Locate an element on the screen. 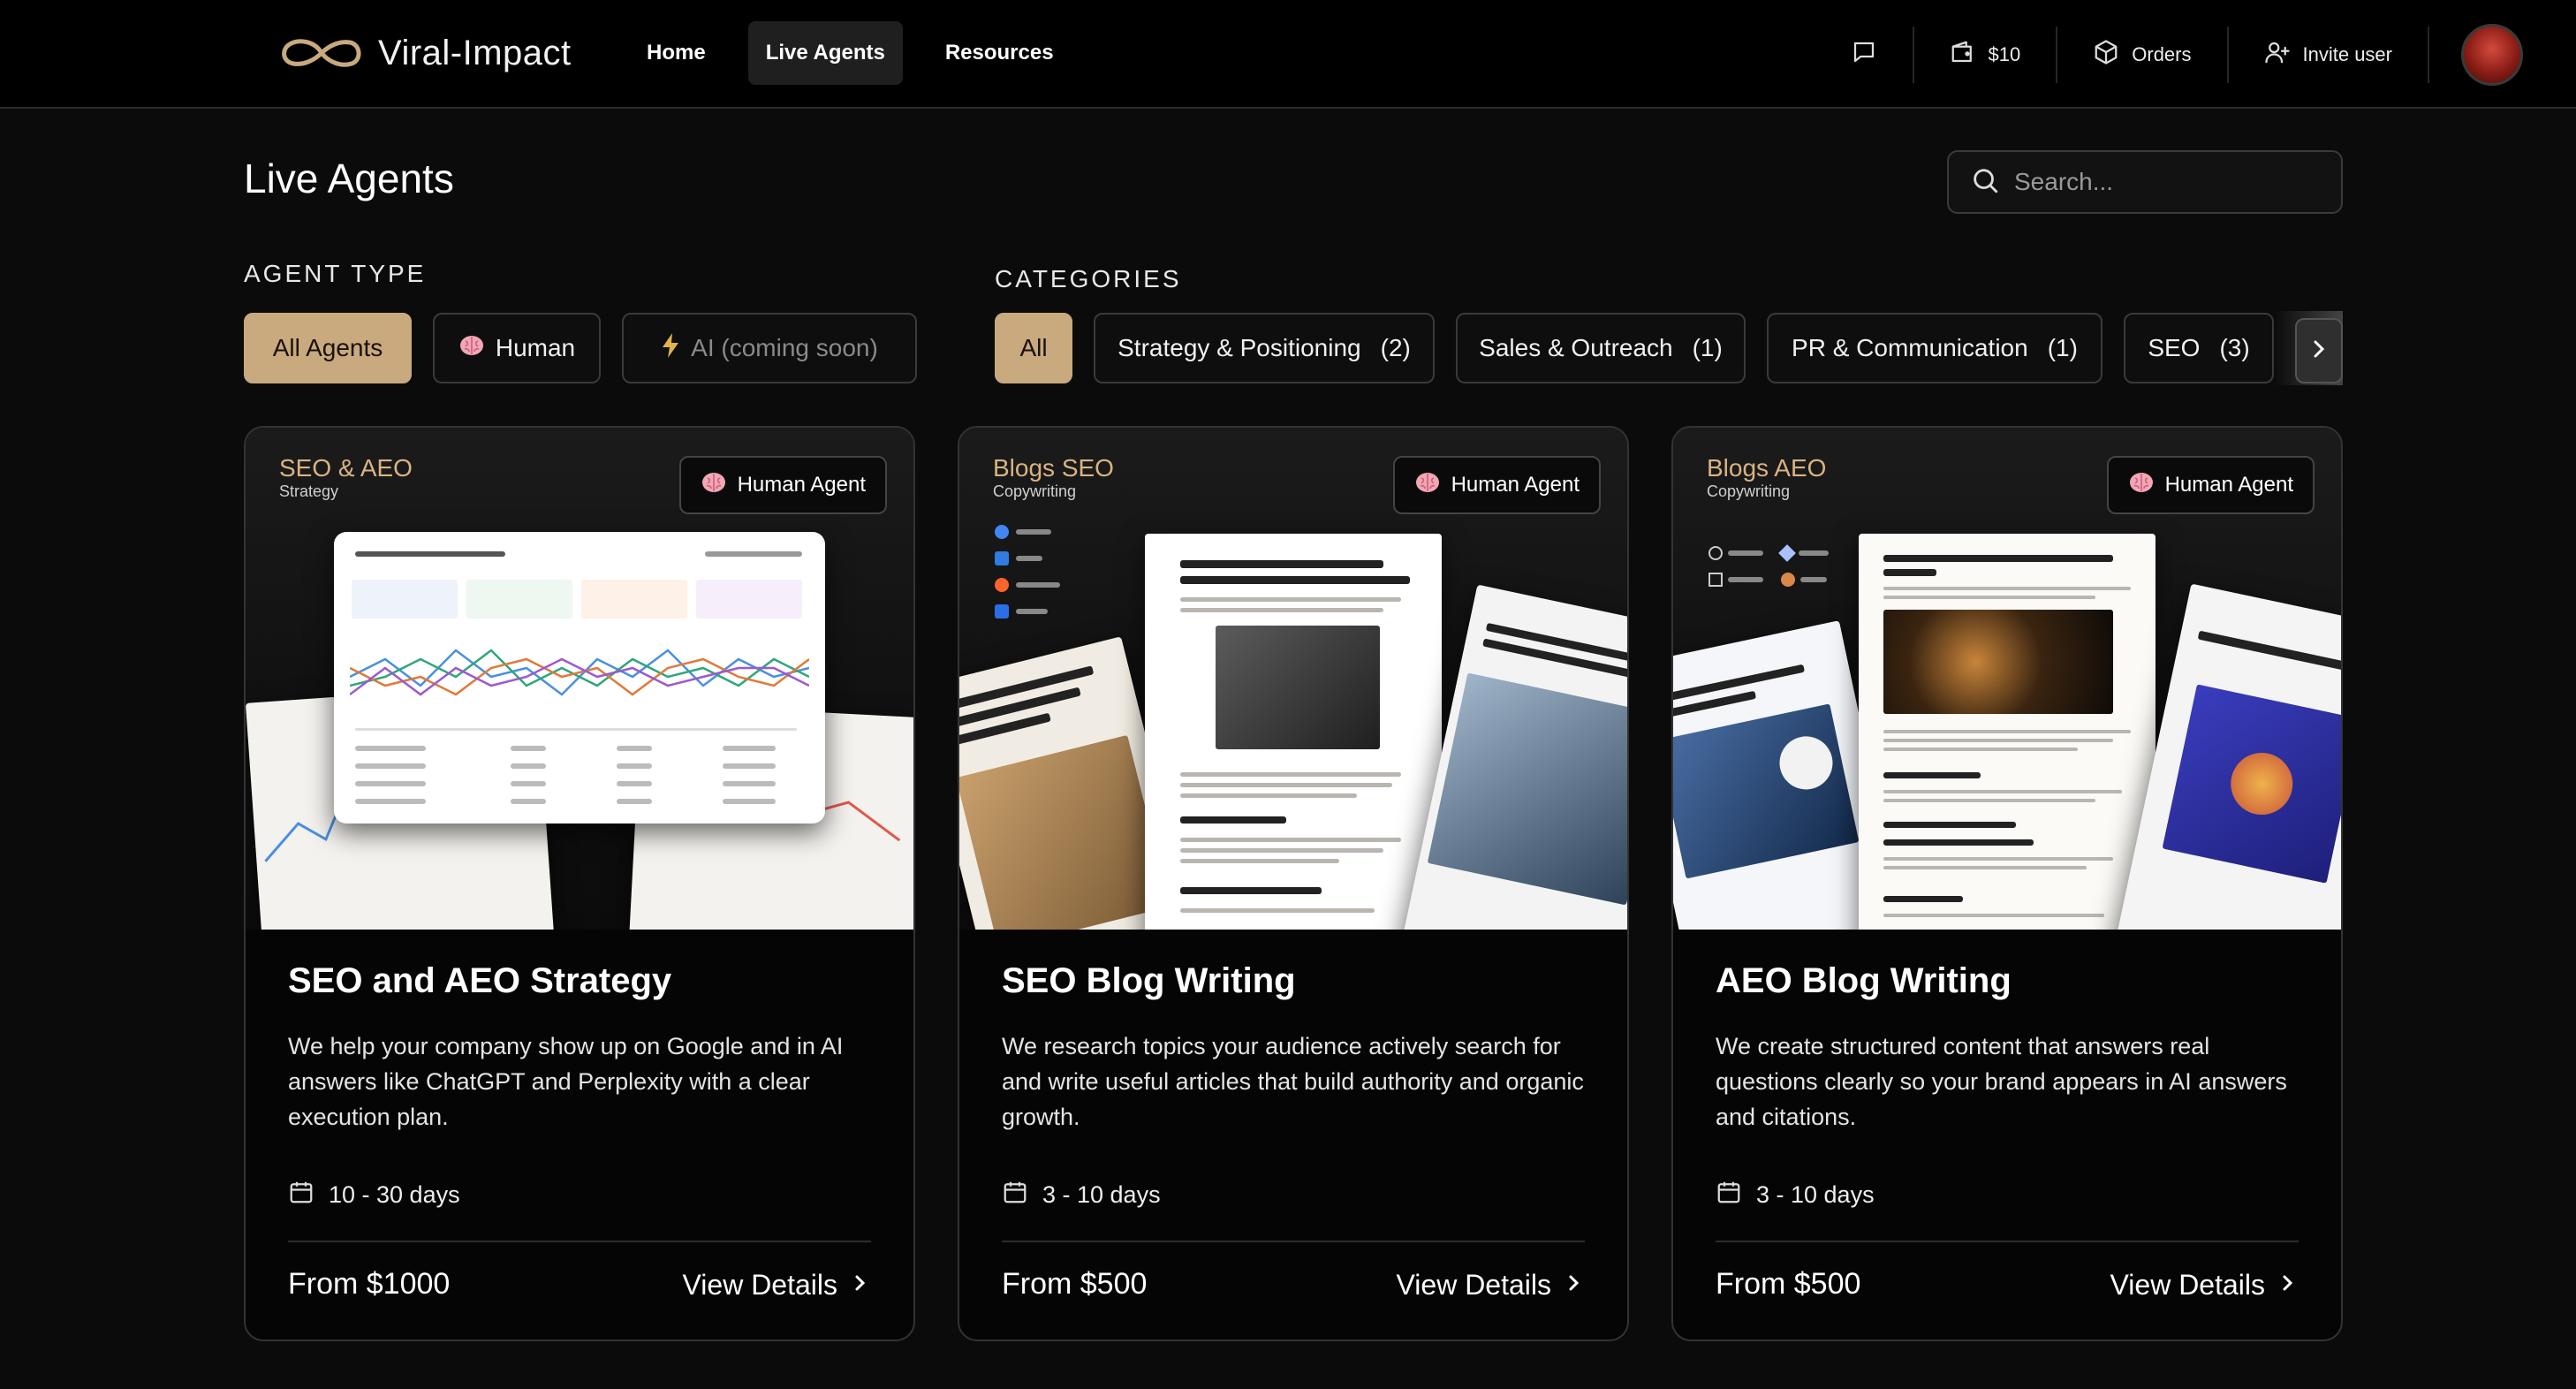  orders-button: Orders is located at coordinates (2141, 54).